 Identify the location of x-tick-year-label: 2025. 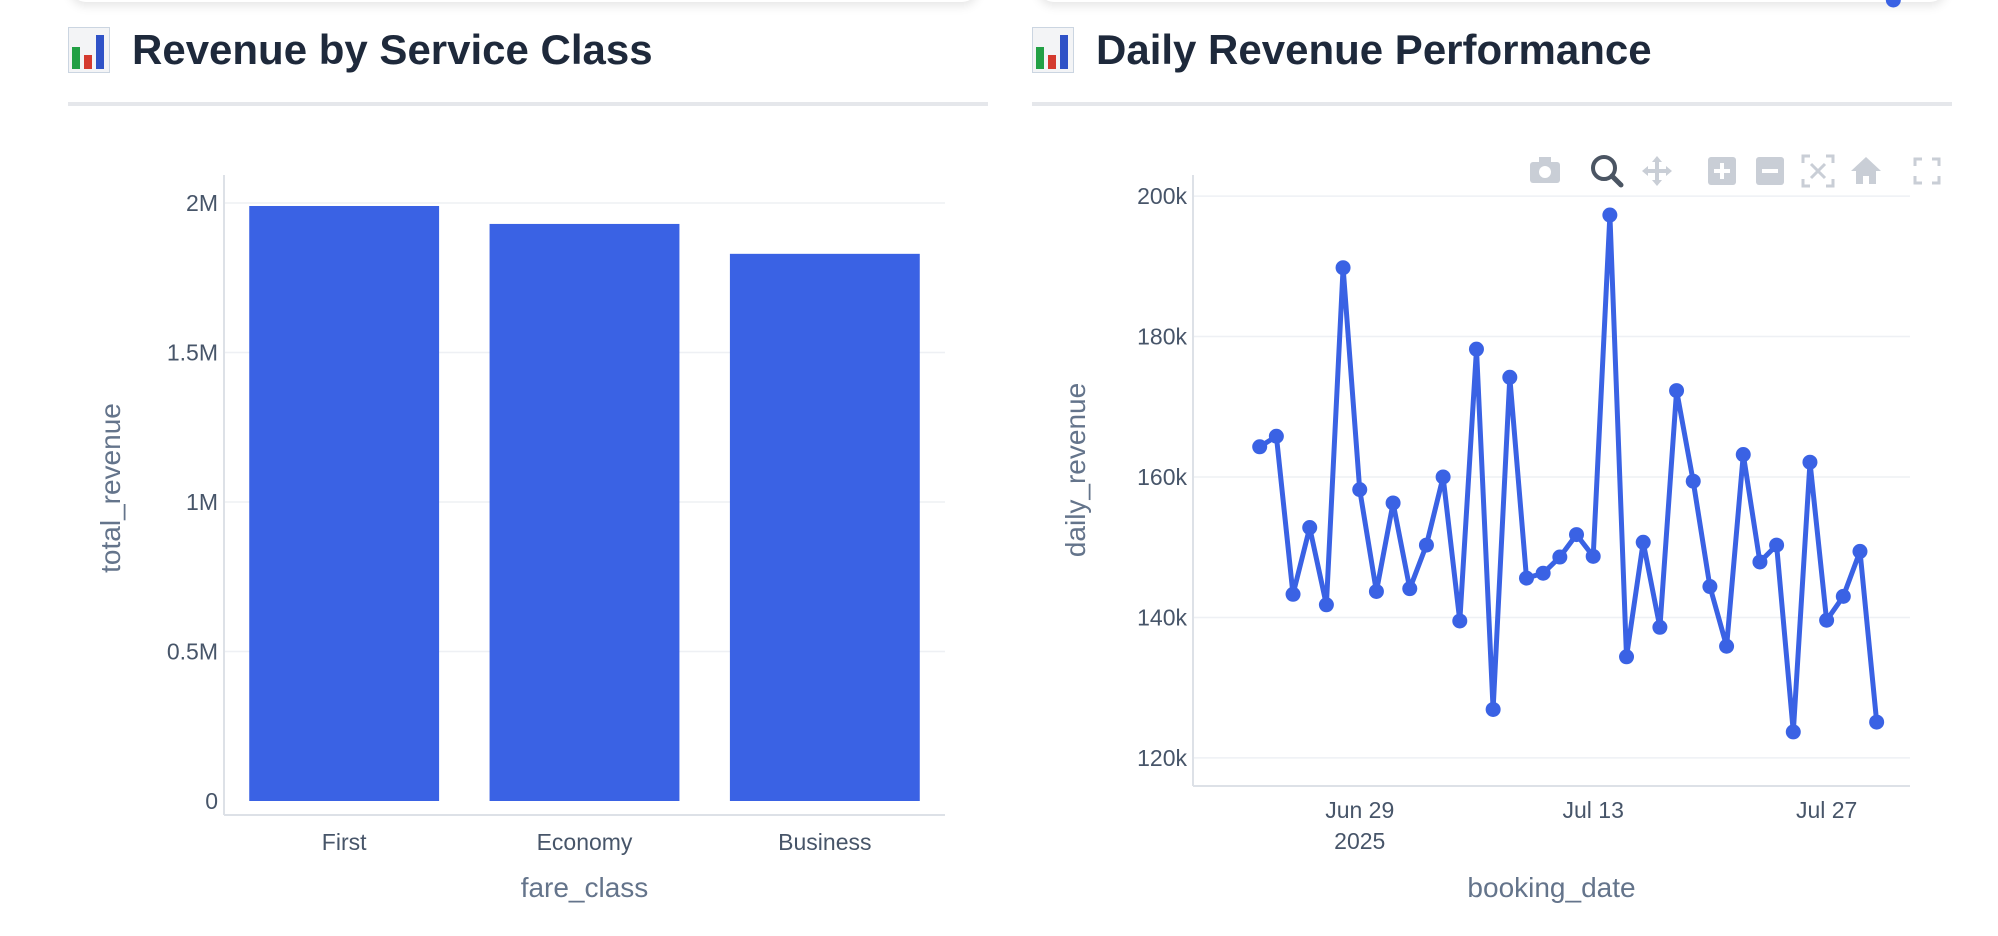
(1359, 841).